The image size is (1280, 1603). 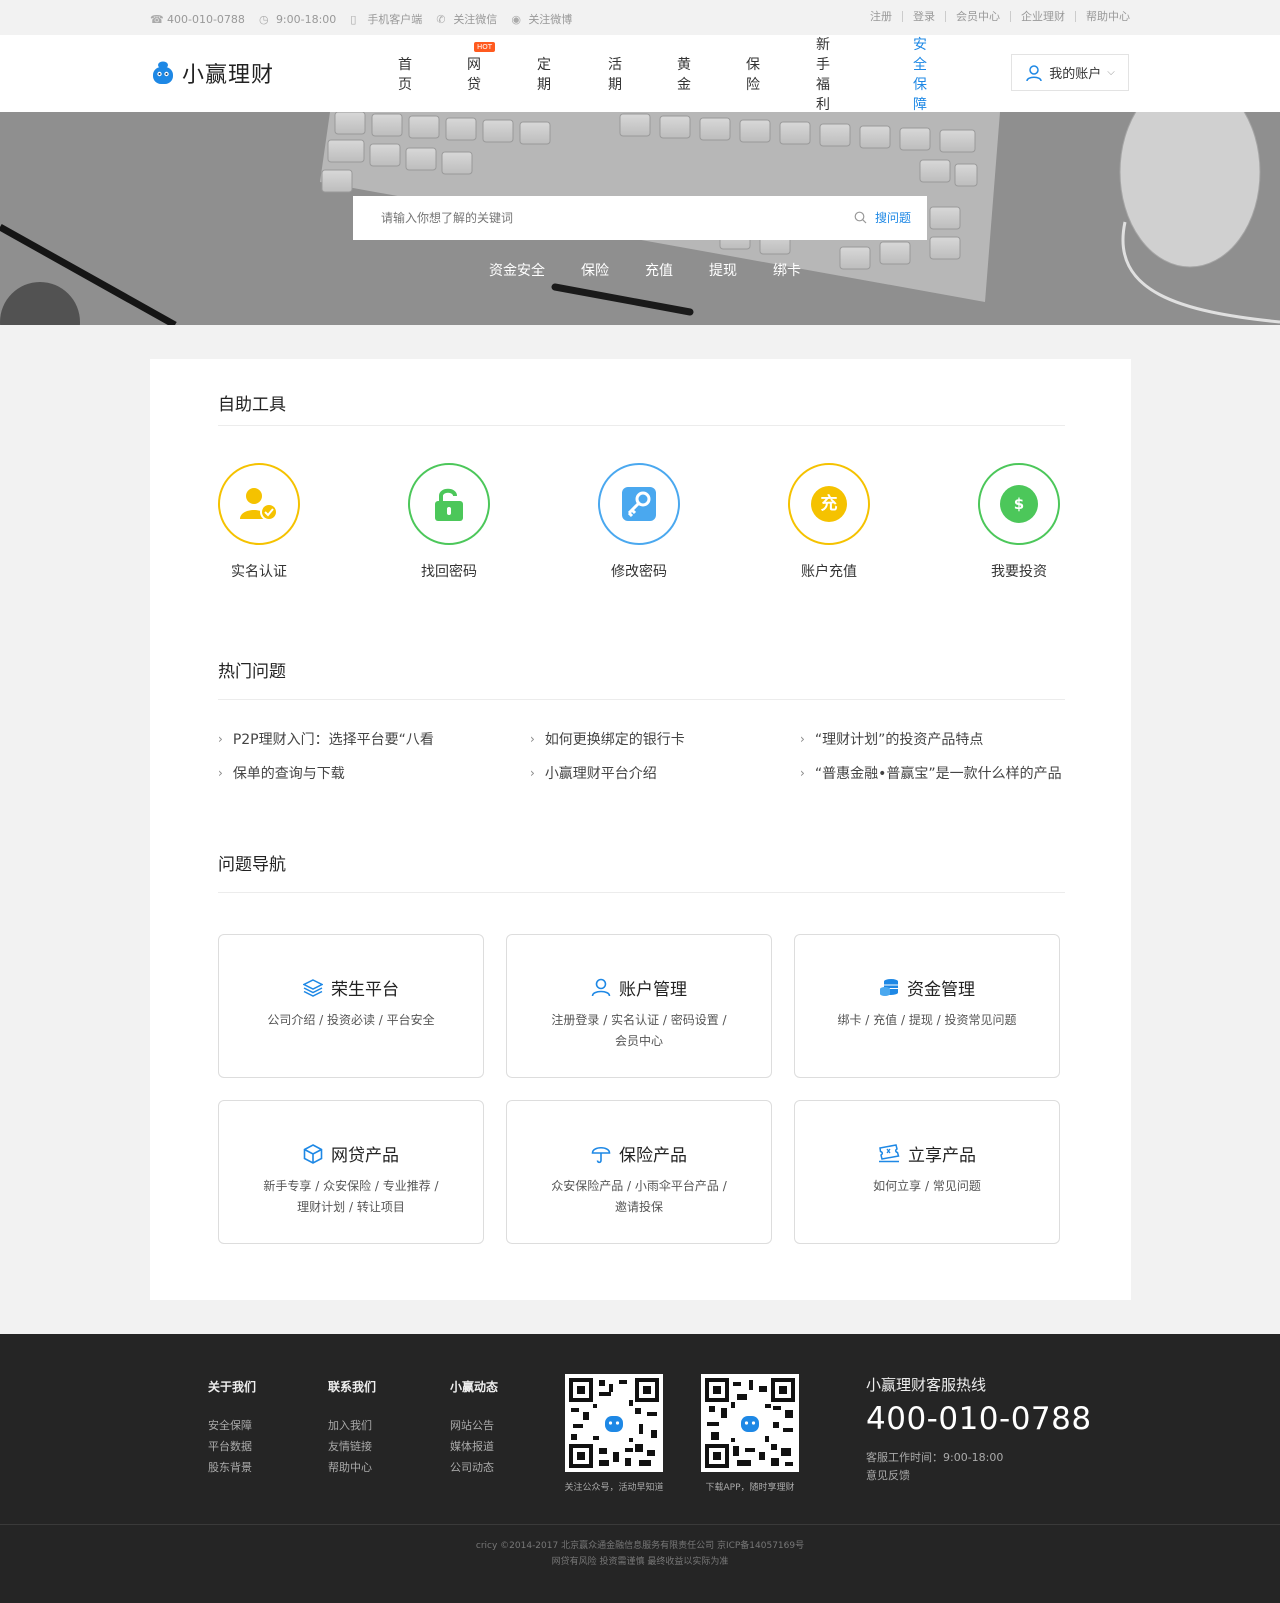 I want to click on wechat-link: ✆ 关注微信, so click(x=466, y=19).